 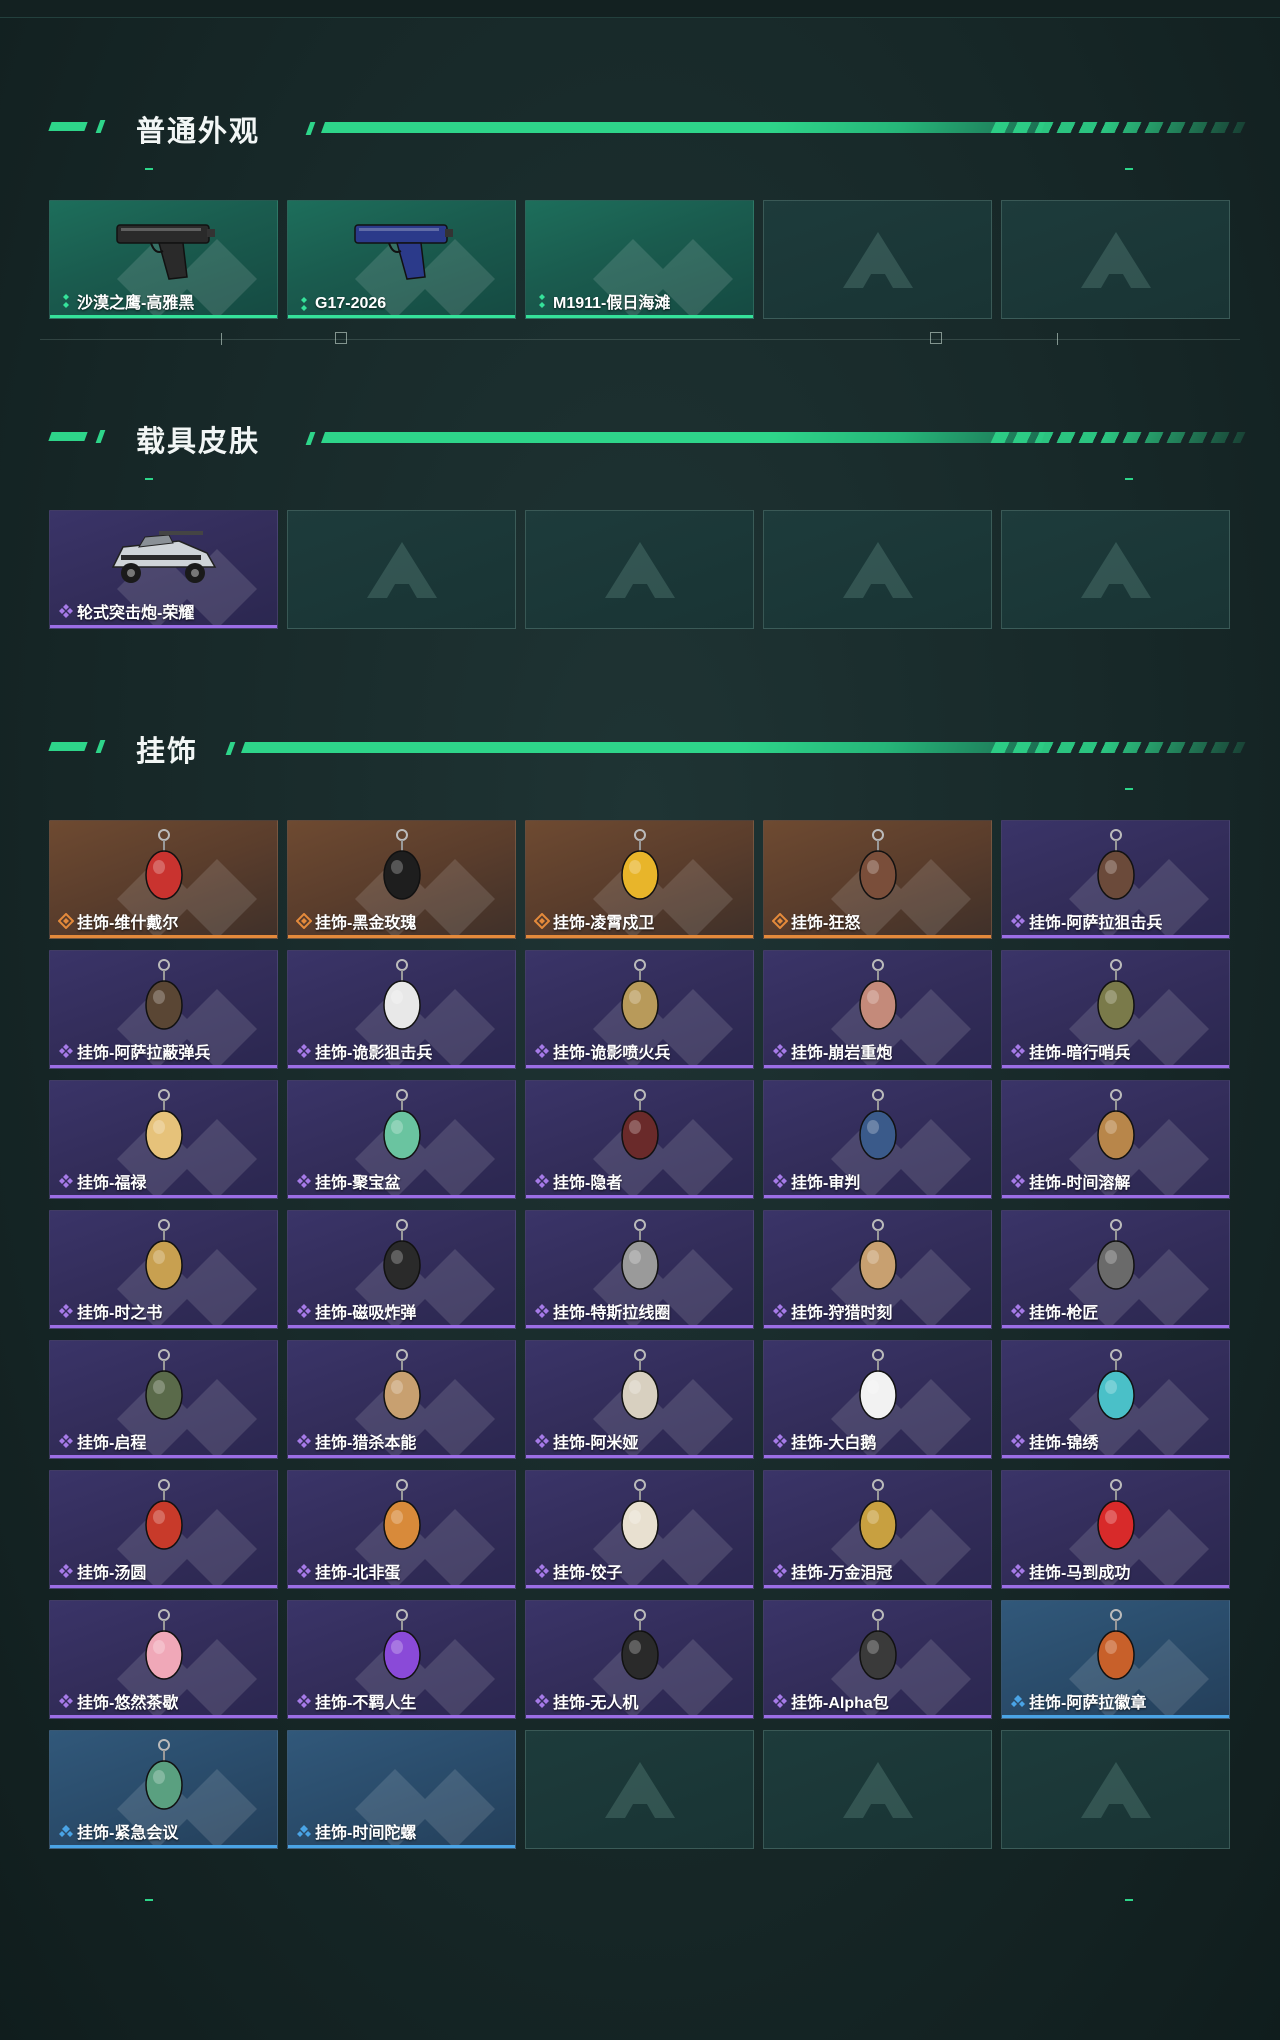 I want to click on item-name: 挂饰-锦绣, so click(x=1064, y=1443).